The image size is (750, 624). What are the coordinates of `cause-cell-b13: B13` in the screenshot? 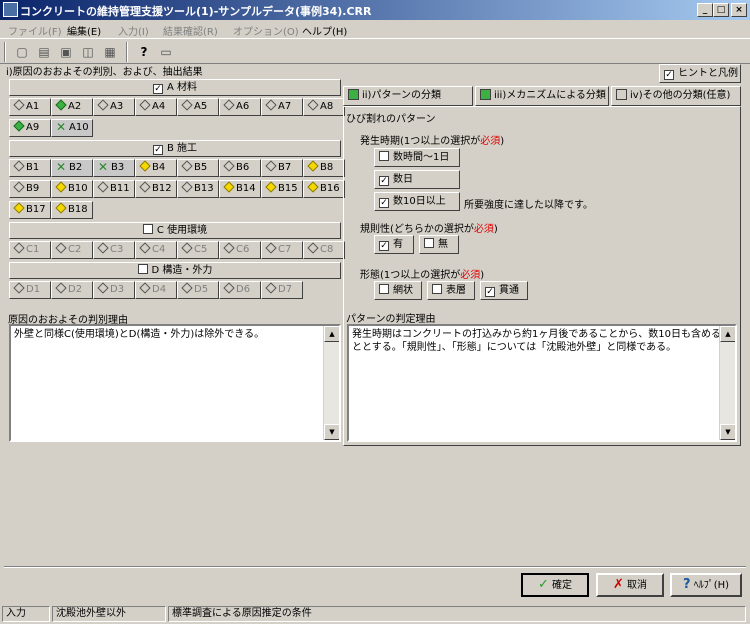 It's located at (198, 189).